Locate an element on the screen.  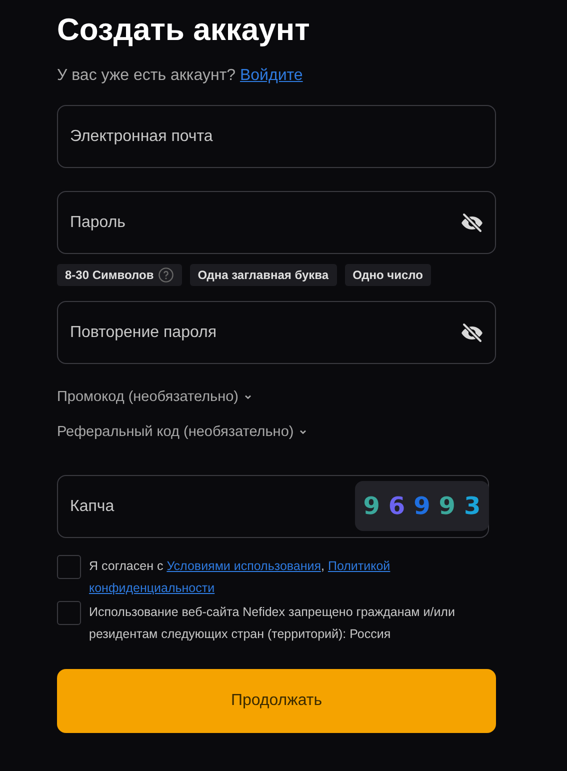
continue-button: Продолжать is located at coordinates (276, 701).